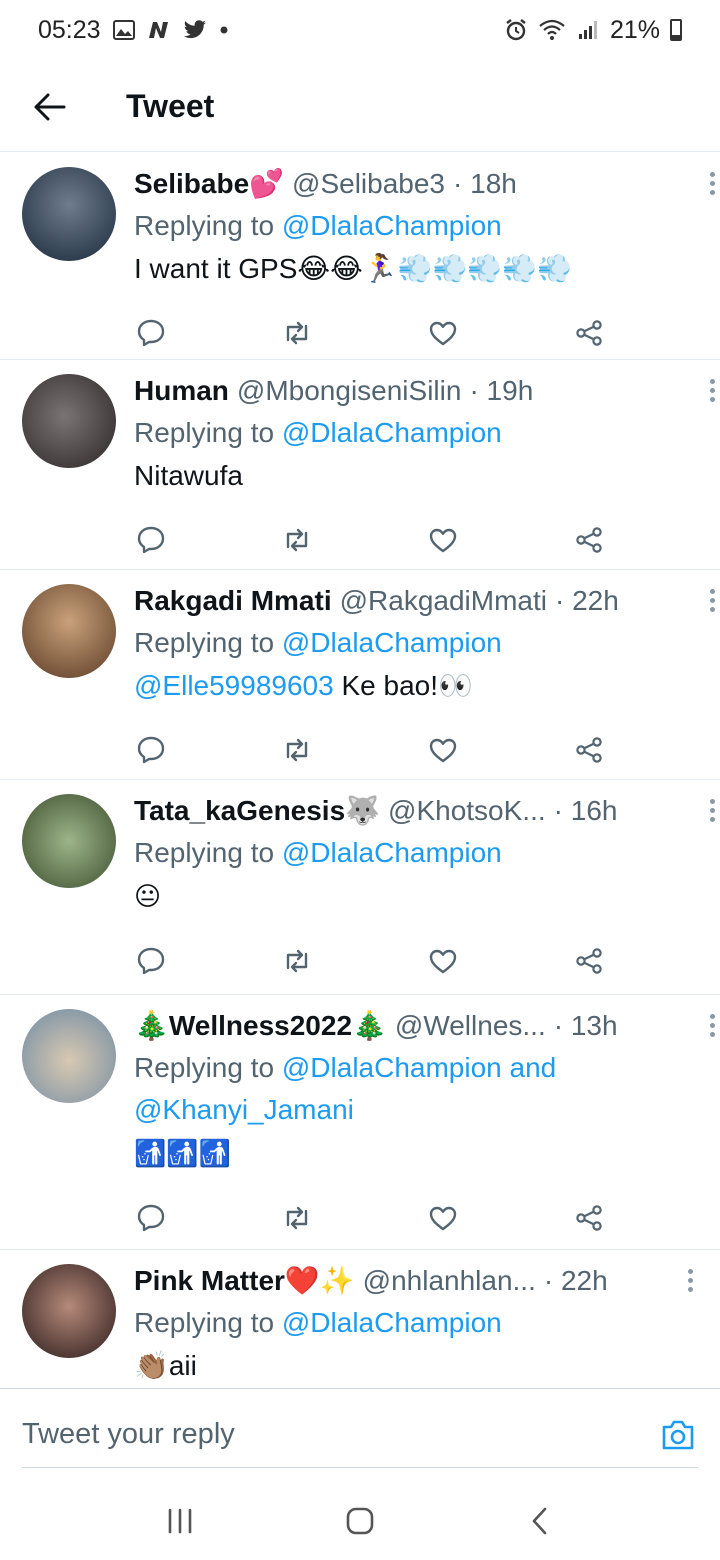 This screenshot has height=1560, width=720. Describe the element at coordinates (260, 1026) in the screenshot. I see `display-name: 🎄Wellness2022🎄` at that location.